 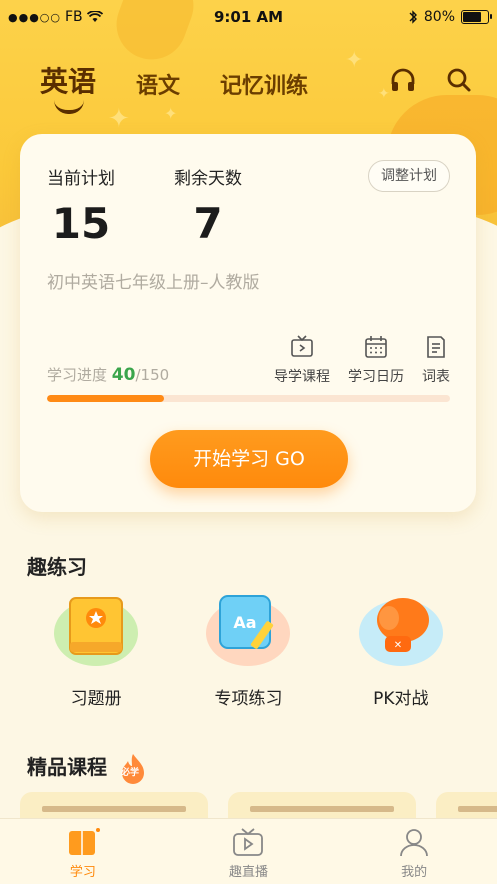 I want to click on boxing-glove-icon: ✕, so click(x=400, y=632).